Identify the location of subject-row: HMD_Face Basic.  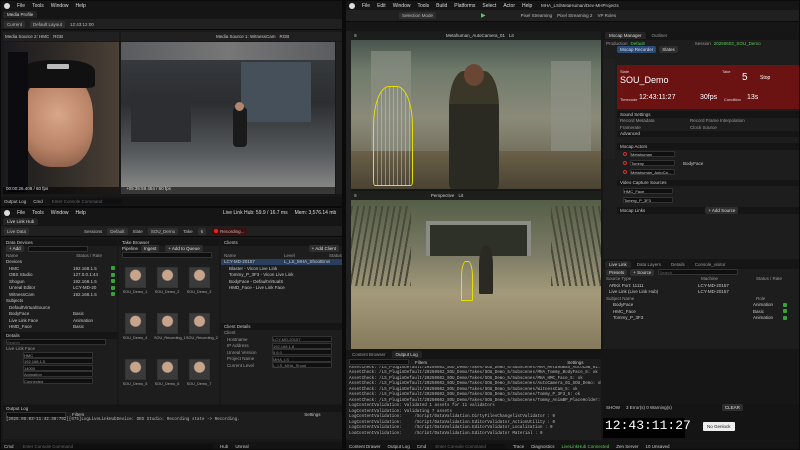
(60, 327).